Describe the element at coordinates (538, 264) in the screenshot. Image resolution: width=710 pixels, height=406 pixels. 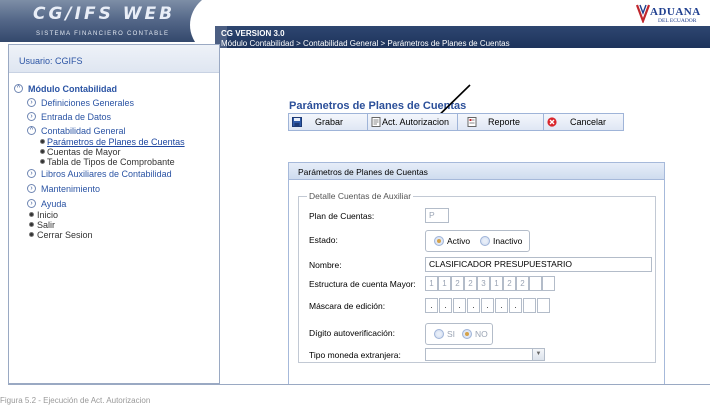
I see `nombre-input: CLASIFICADOR PRESUPUESTARIO` at that location.